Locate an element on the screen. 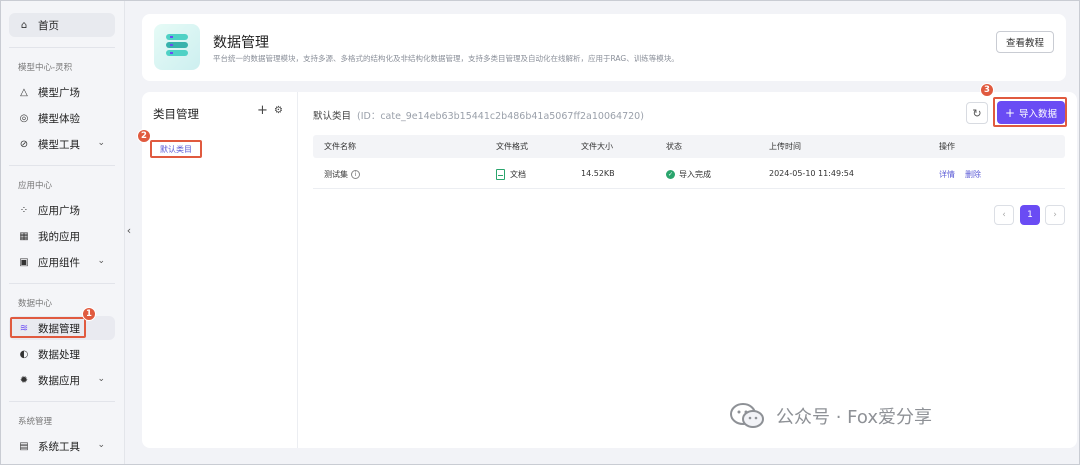 The image size is (1080, 465). sidebar-item-label: 模型体验 is located at coordinates (59, 118).